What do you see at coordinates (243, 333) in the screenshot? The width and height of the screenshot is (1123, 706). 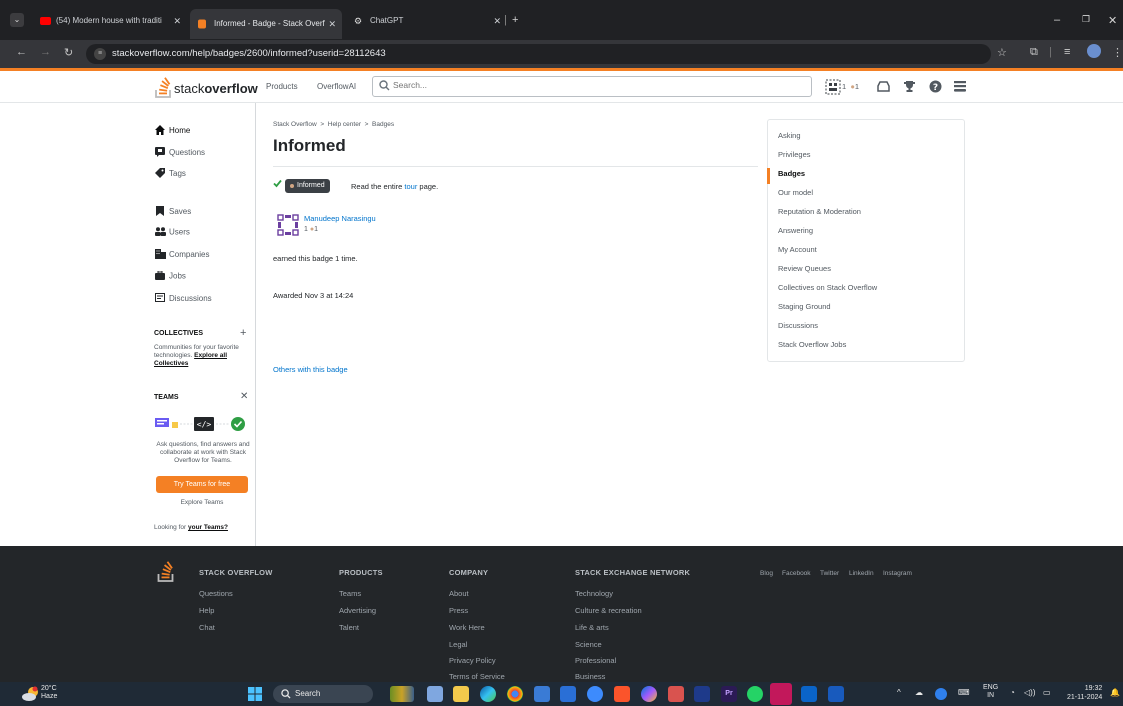 I see `add-collective-plus-icon: +` at bounding box center [243, 333].